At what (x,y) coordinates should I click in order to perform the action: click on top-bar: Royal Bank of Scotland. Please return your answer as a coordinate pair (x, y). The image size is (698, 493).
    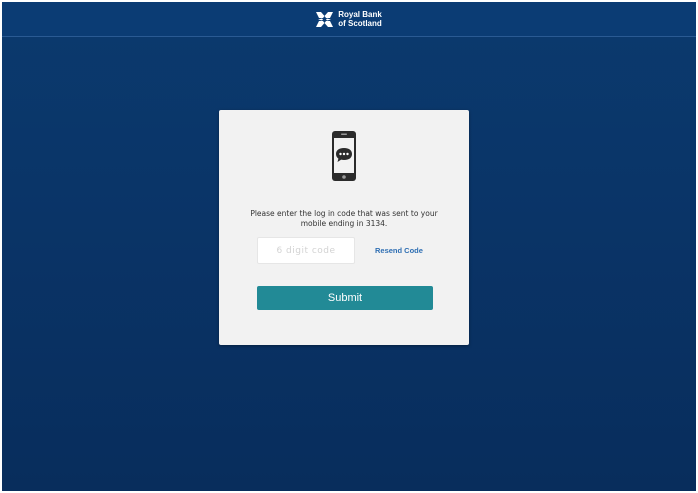
    Looking at the image, I should click on (349, 19).